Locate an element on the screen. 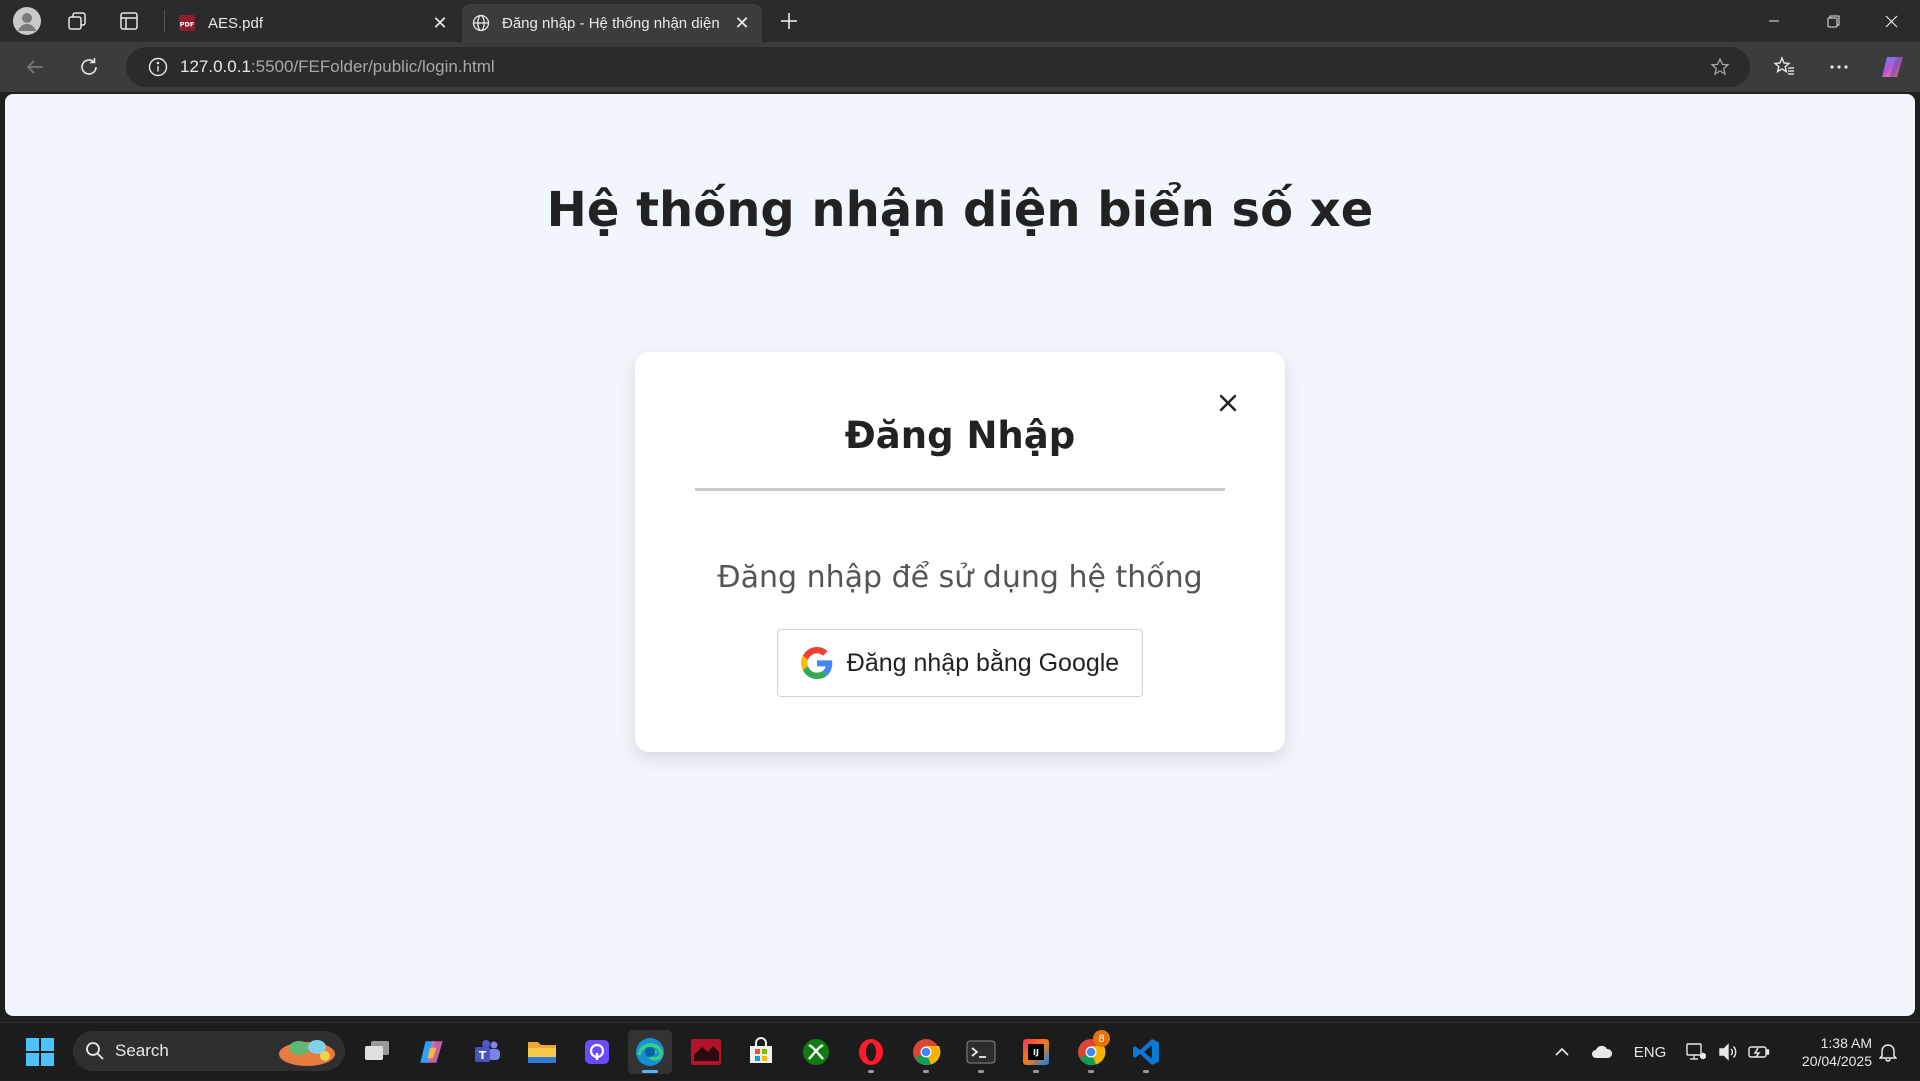 The image size is (1920, 1081). notifications-bell-icon is located at coordinates (1888, 1052).